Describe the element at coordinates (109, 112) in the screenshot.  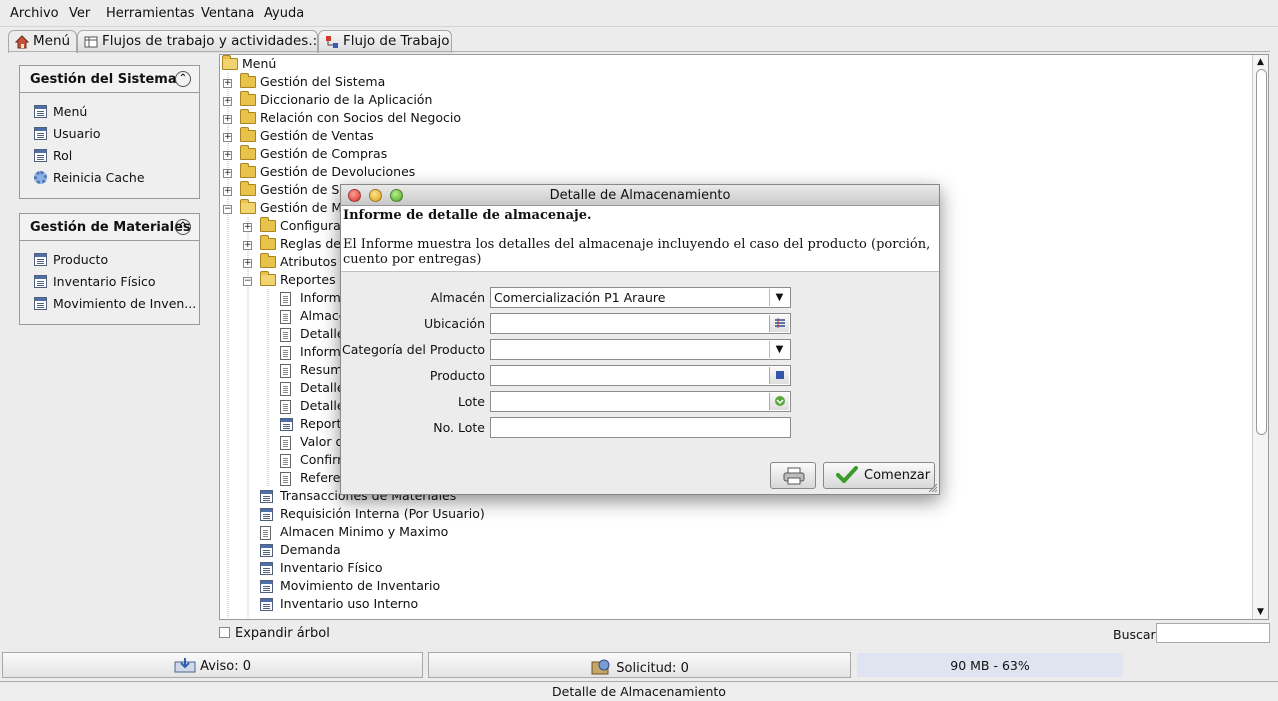
I see `panel-item-menu: Menú` at that location.